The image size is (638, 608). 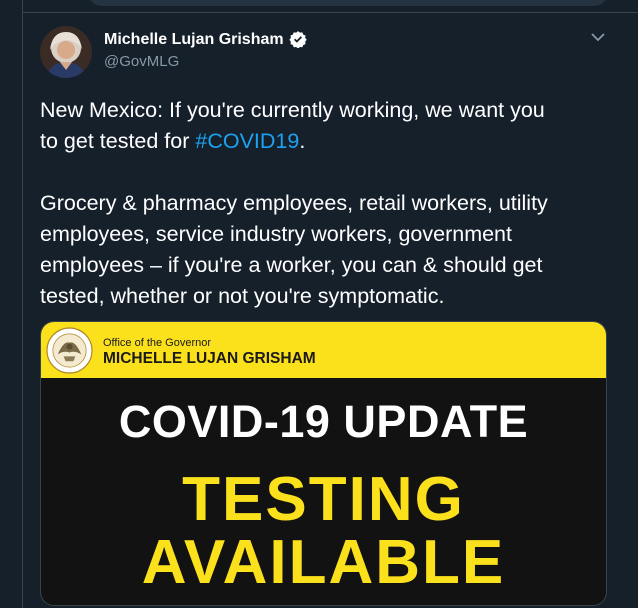 What do you see at coordinates (598, 37) in the screenshot?
I see `chevron-down-icon` at bounding box center [598, 37].